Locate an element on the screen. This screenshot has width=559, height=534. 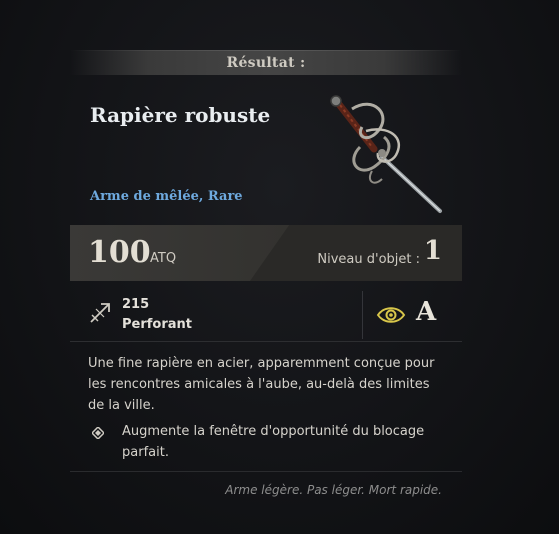
result-title: Résultat : is located at coordinates (266, 62).